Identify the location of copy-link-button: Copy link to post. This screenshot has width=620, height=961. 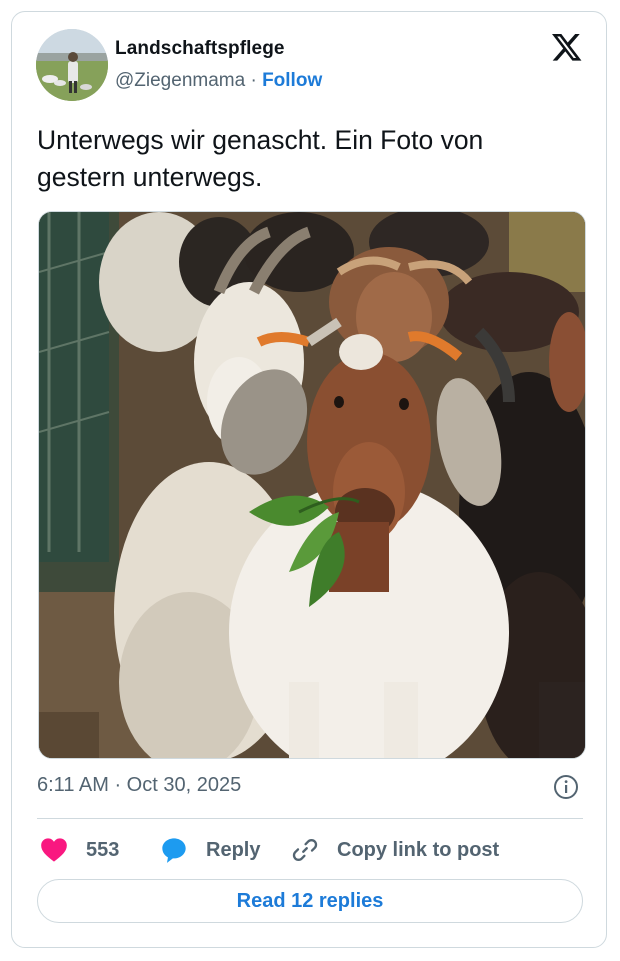
(395, 850).